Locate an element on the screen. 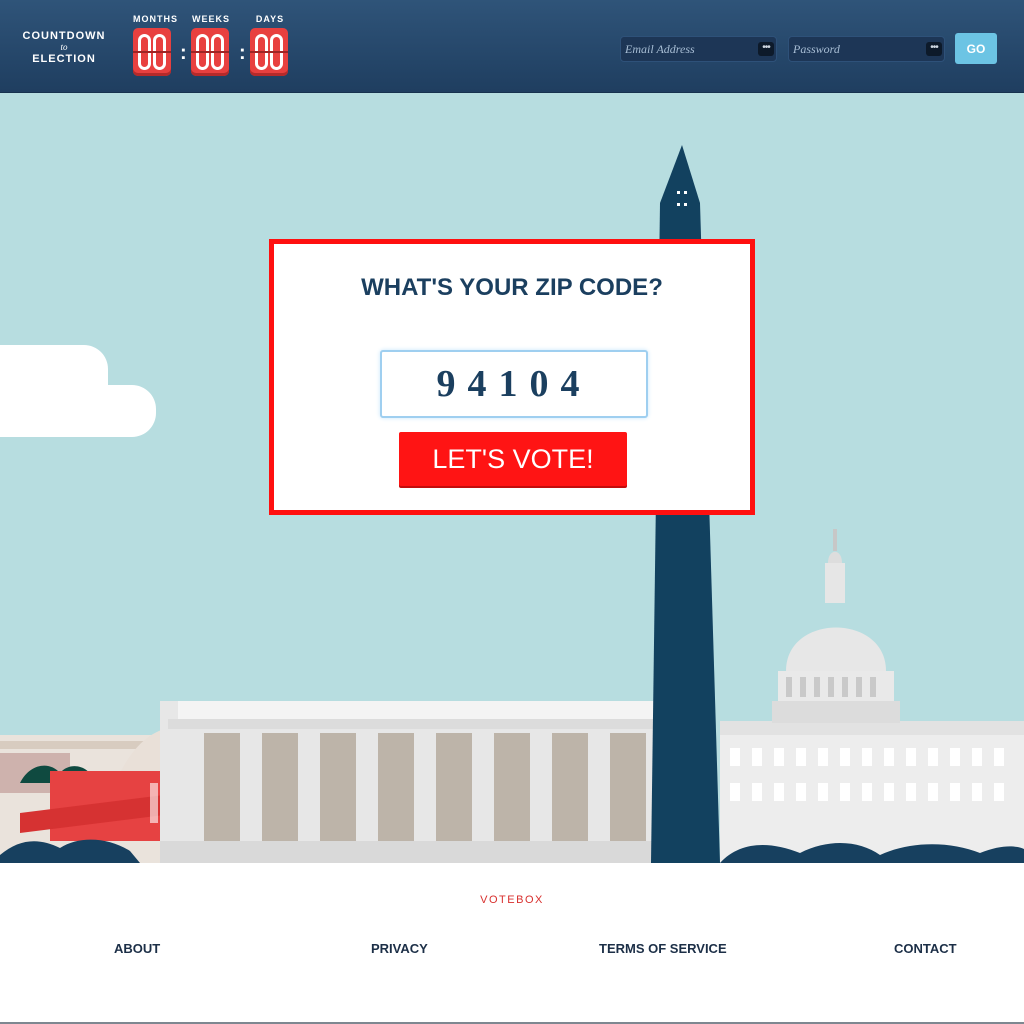 This screenshot has height=1024, width=1024. password-field is located at coordinates (866, 49).